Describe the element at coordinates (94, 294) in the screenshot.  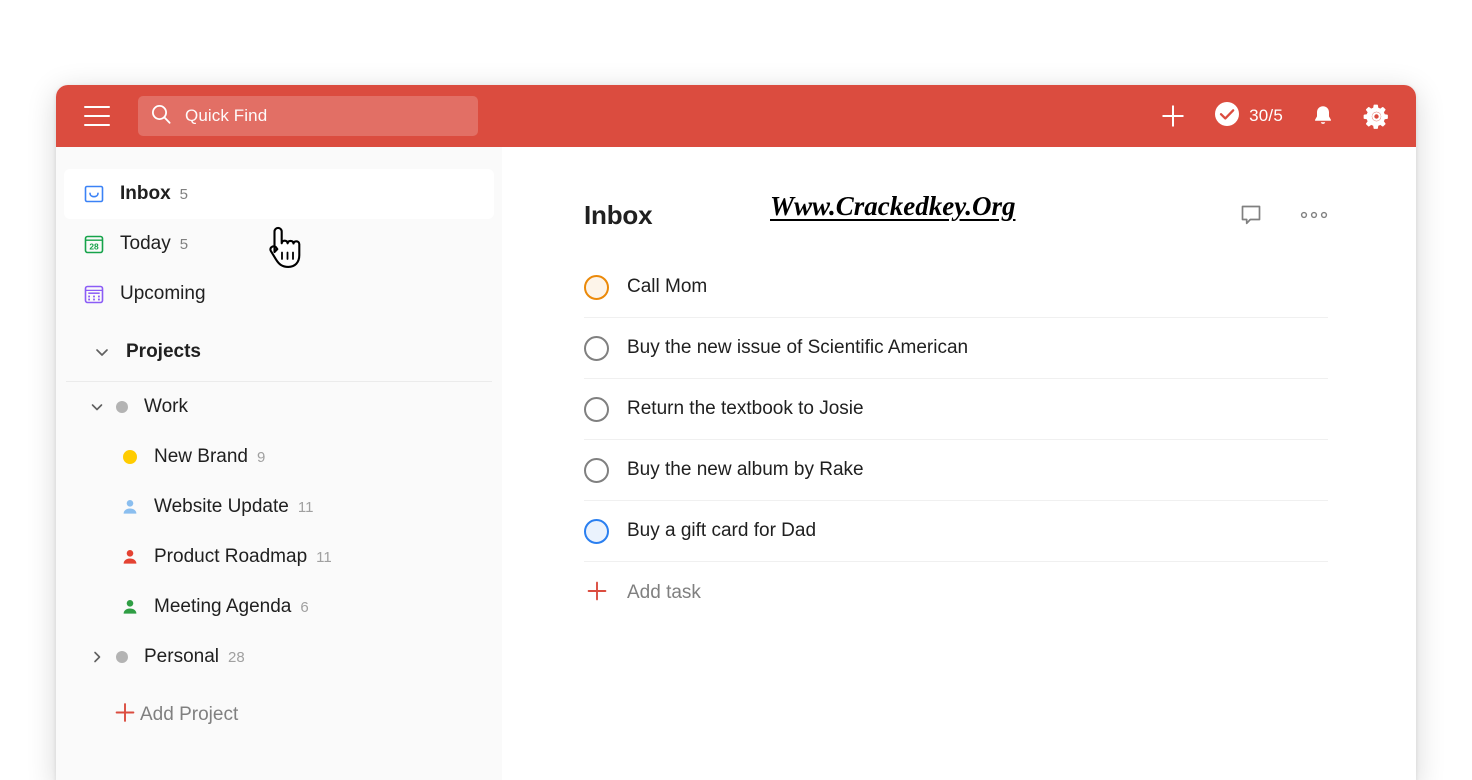
I see `calendar-grid-icon` at that location.